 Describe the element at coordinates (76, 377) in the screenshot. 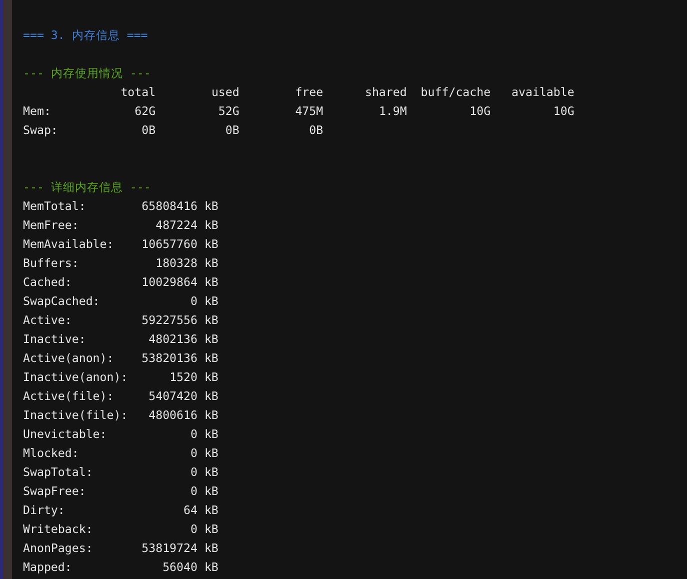

I see `meminfo-label: Inactive(anon):` at that location.